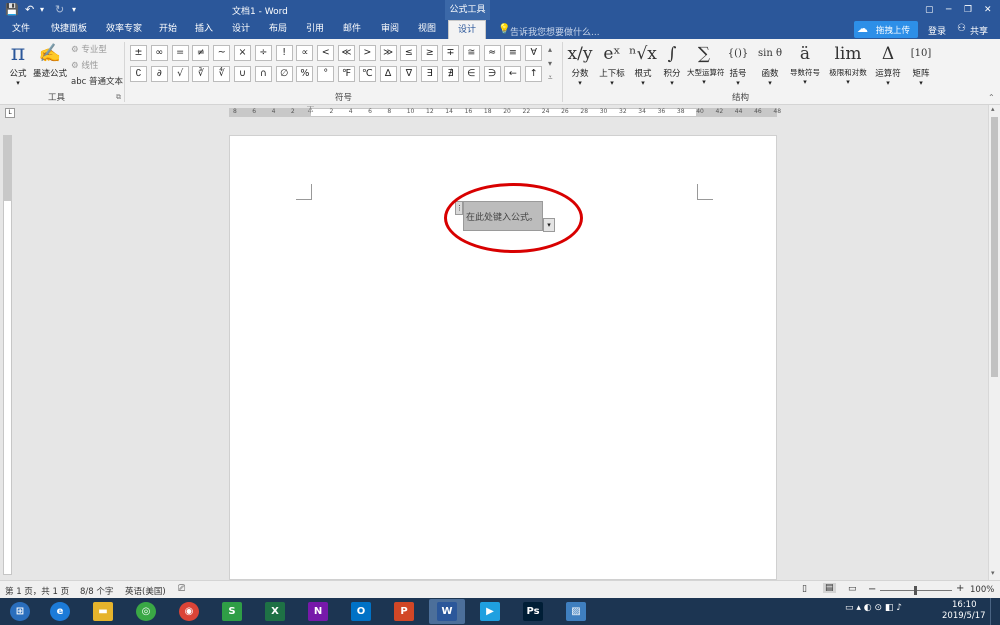  I want to click on taskbar-app-ie: e, so click(60, 611).